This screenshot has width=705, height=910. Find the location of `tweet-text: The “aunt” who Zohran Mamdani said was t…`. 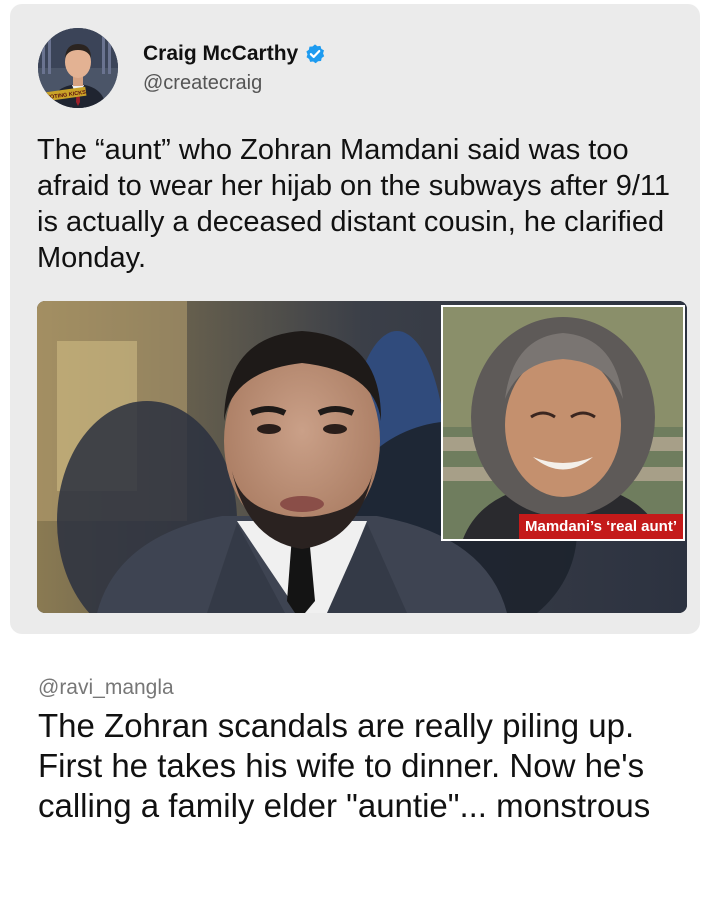

tweet-text: The “aunt” who Zohran Mamdani said was t… is located at coordinates (354, 204).